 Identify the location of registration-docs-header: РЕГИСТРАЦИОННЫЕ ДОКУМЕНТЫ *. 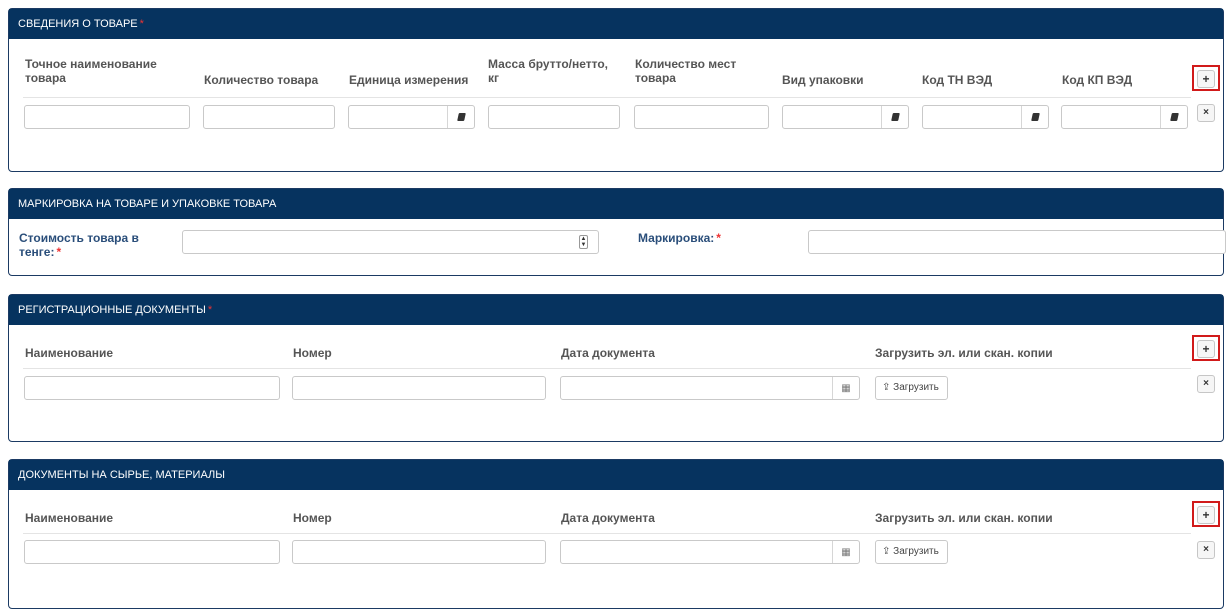
(616, 310).